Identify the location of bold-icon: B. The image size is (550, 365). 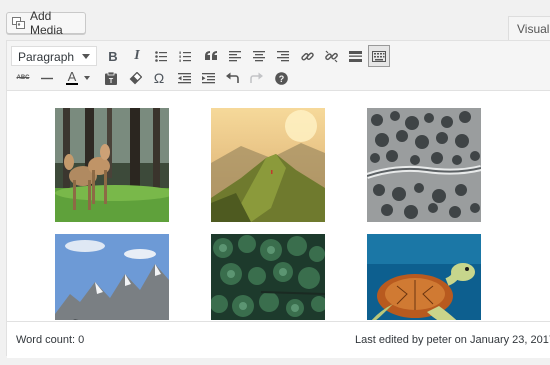
(113, 56).